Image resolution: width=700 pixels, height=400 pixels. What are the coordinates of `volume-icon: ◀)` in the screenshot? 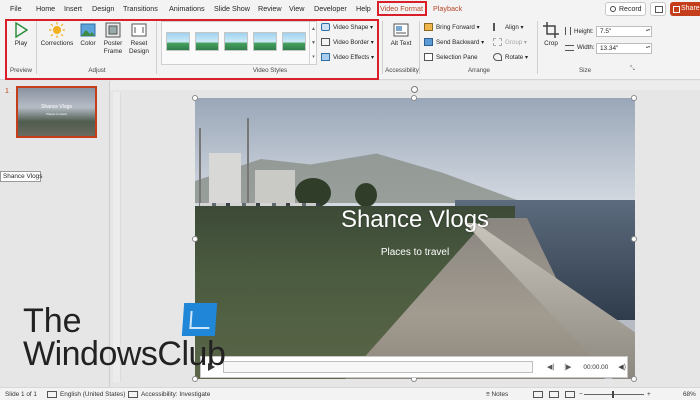 It's located at (622, 367).